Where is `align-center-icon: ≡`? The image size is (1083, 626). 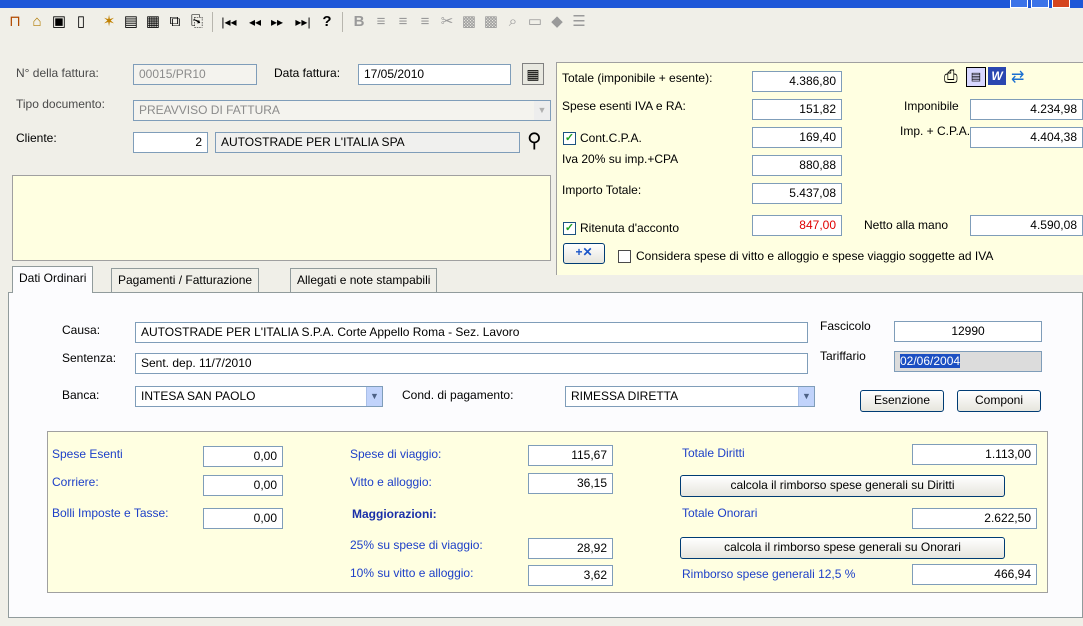
align-center-icon: ≡ is located at coordinates (403, 22).